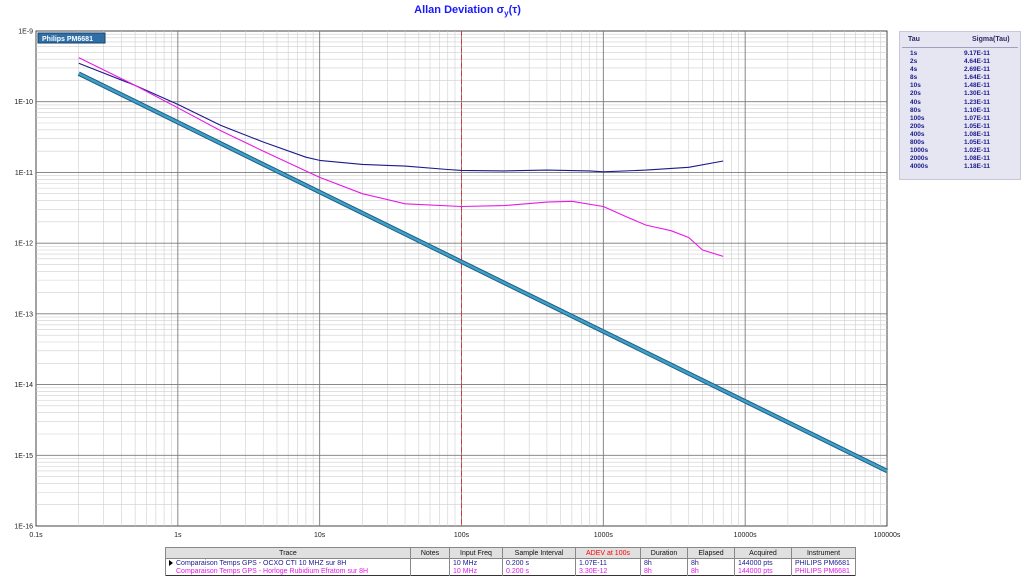  I want to click on tau-row: 800s 1.05E-11, so click(960, 143).